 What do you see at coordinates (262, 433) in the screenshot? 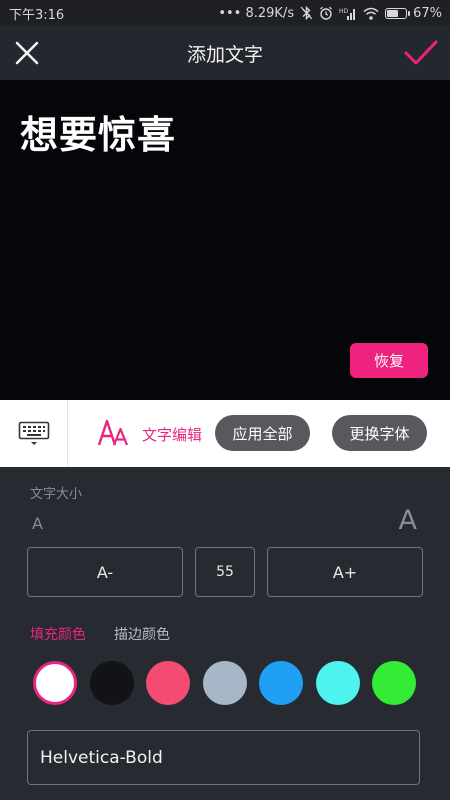
I see `apply-all-button: 应用全部` at bounding box center [262, 433].